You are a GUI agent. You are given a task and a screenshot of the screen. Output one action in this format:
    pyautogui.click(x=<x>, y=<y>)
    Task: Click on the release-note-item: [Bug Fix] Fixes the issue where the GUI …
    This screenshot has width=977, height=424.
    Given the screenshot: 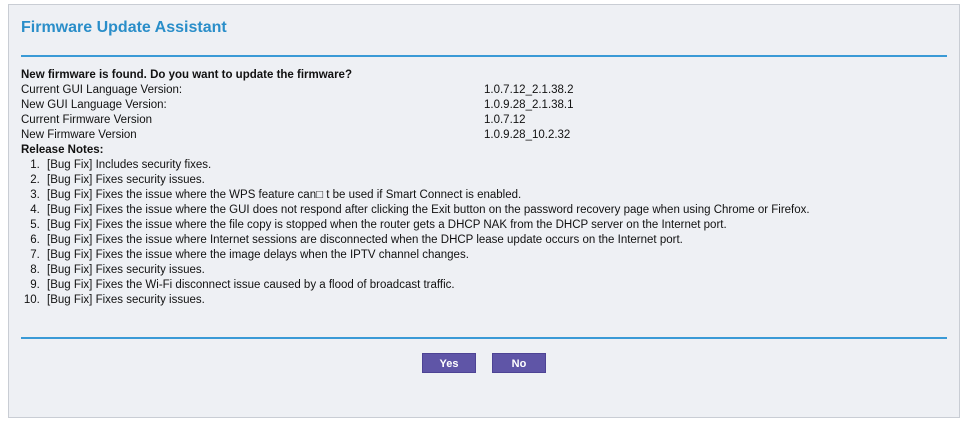 What is the action you would take?
    pyautogui.click(x=492, y=210)
    